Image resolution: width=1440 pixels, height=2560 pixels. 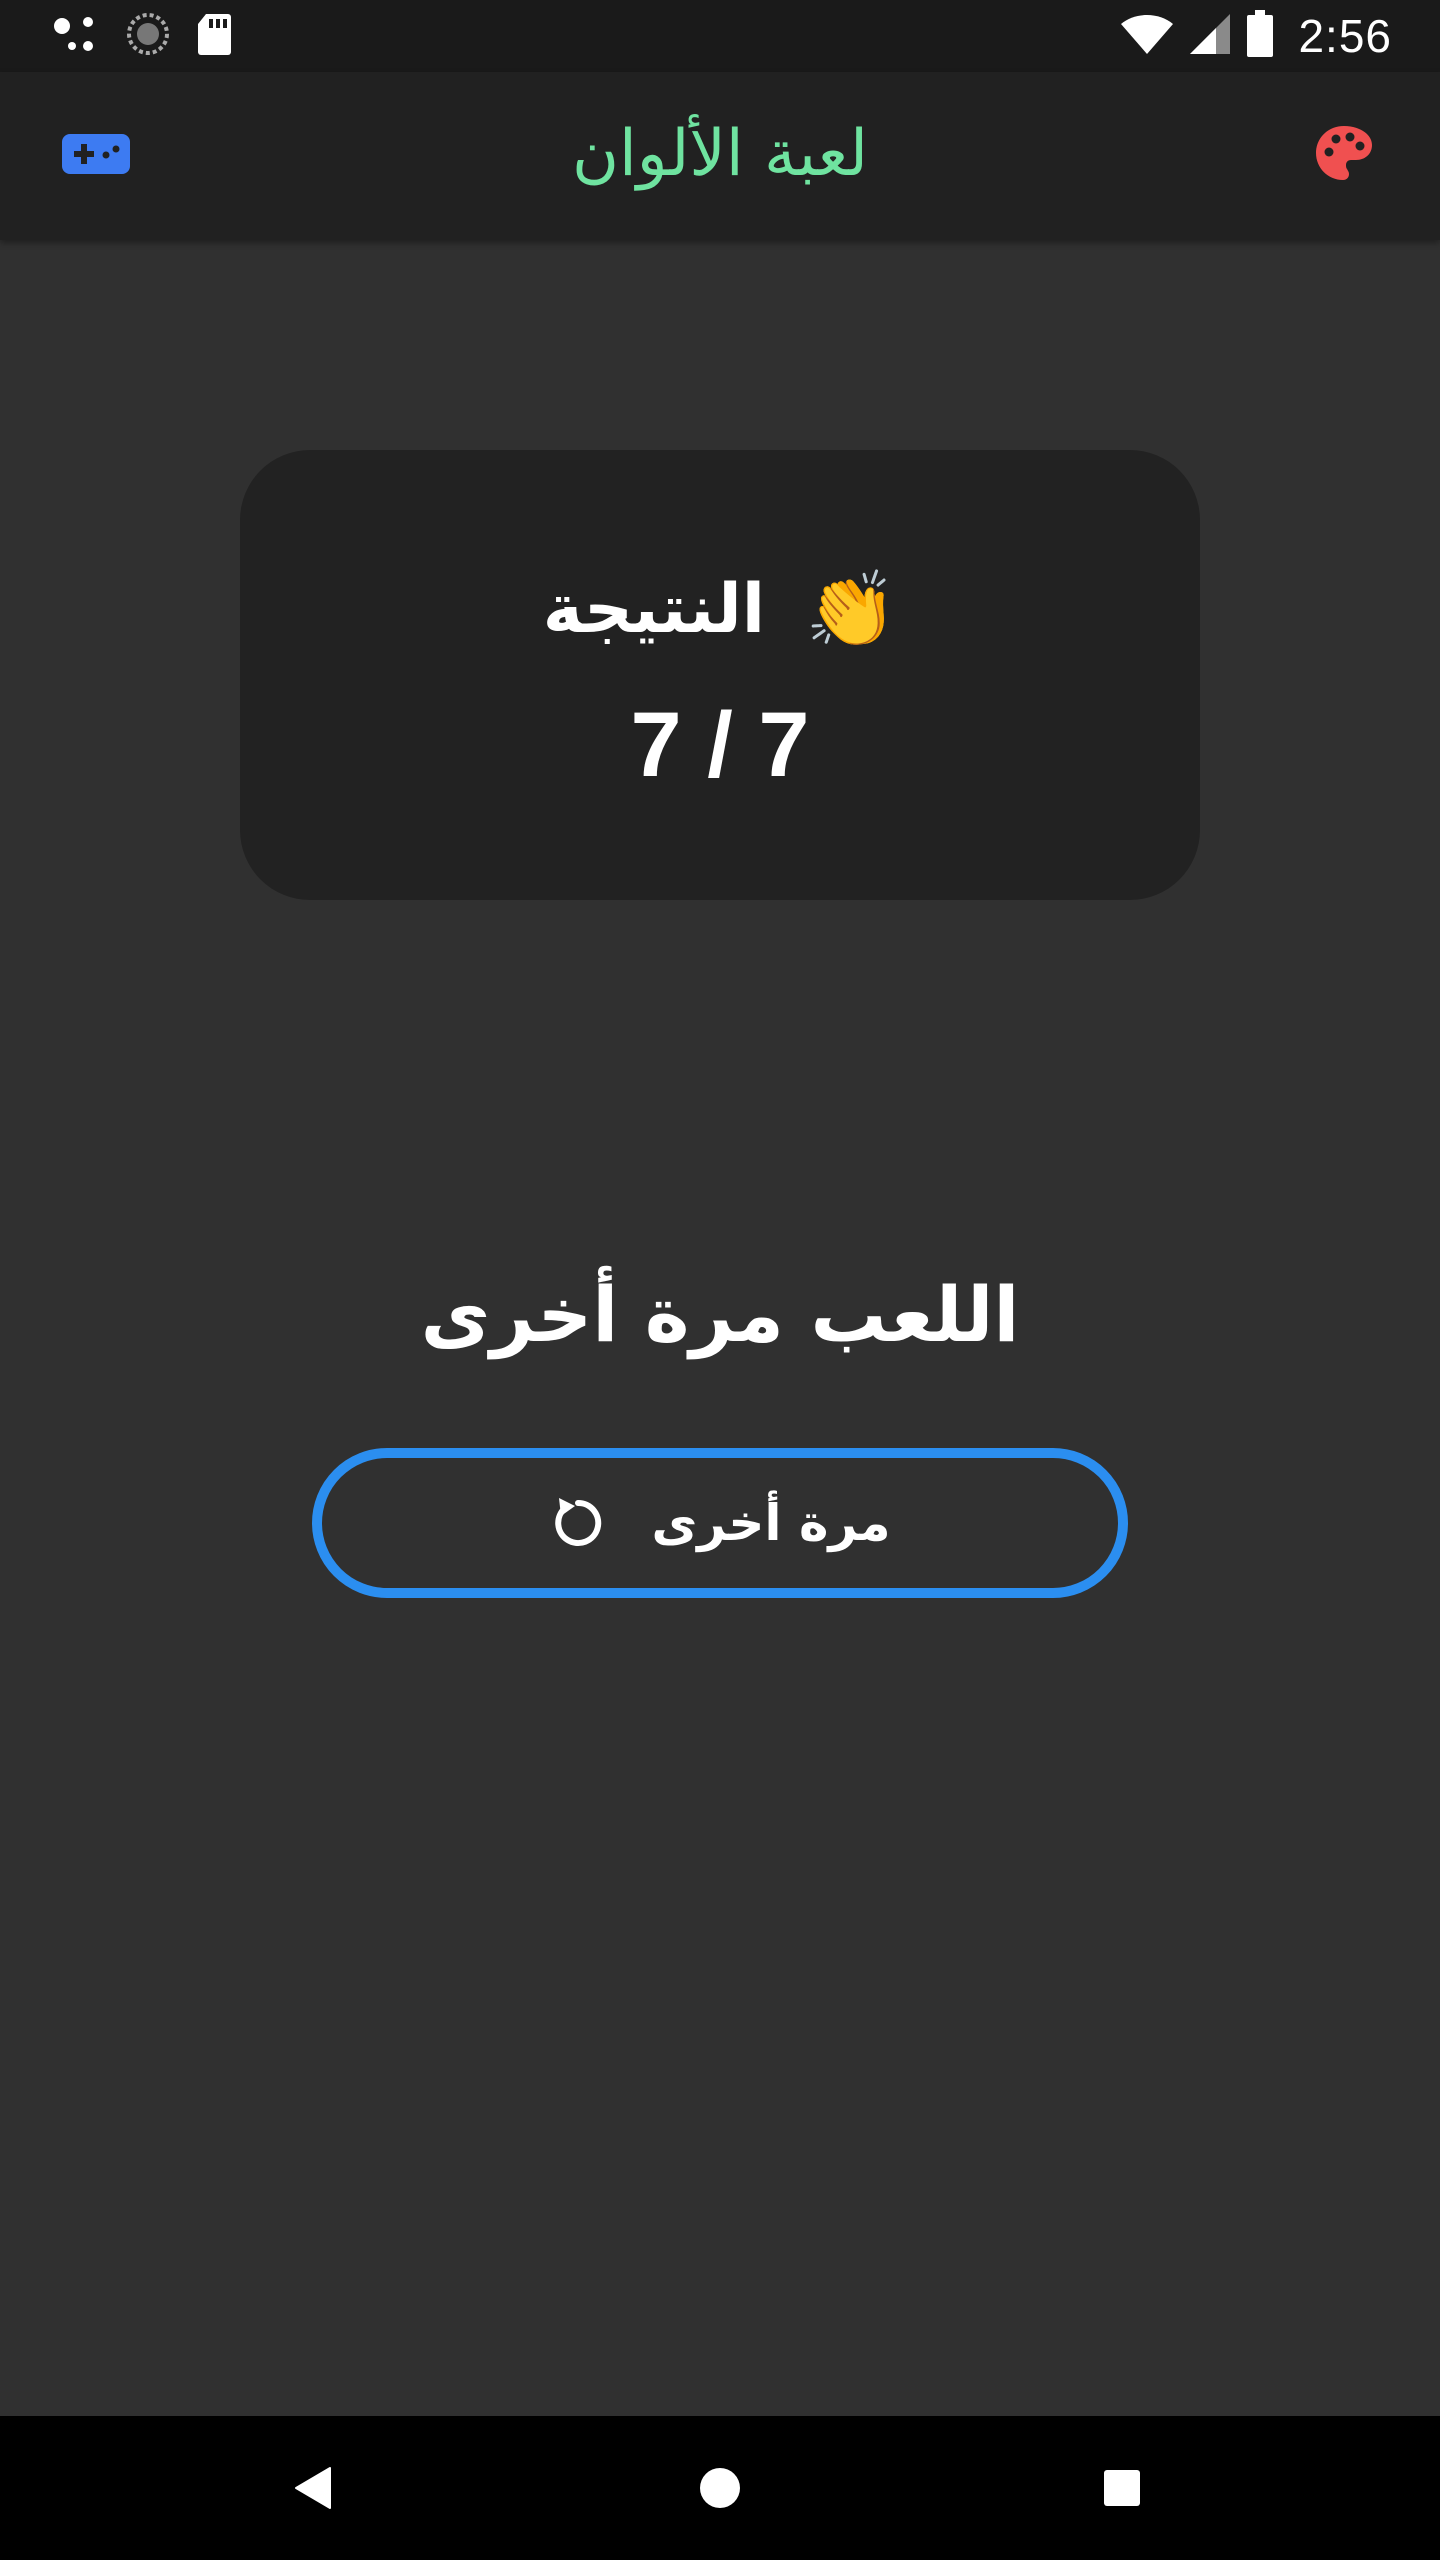 I want to click on palette-icon, so click(x=1344, y=156).